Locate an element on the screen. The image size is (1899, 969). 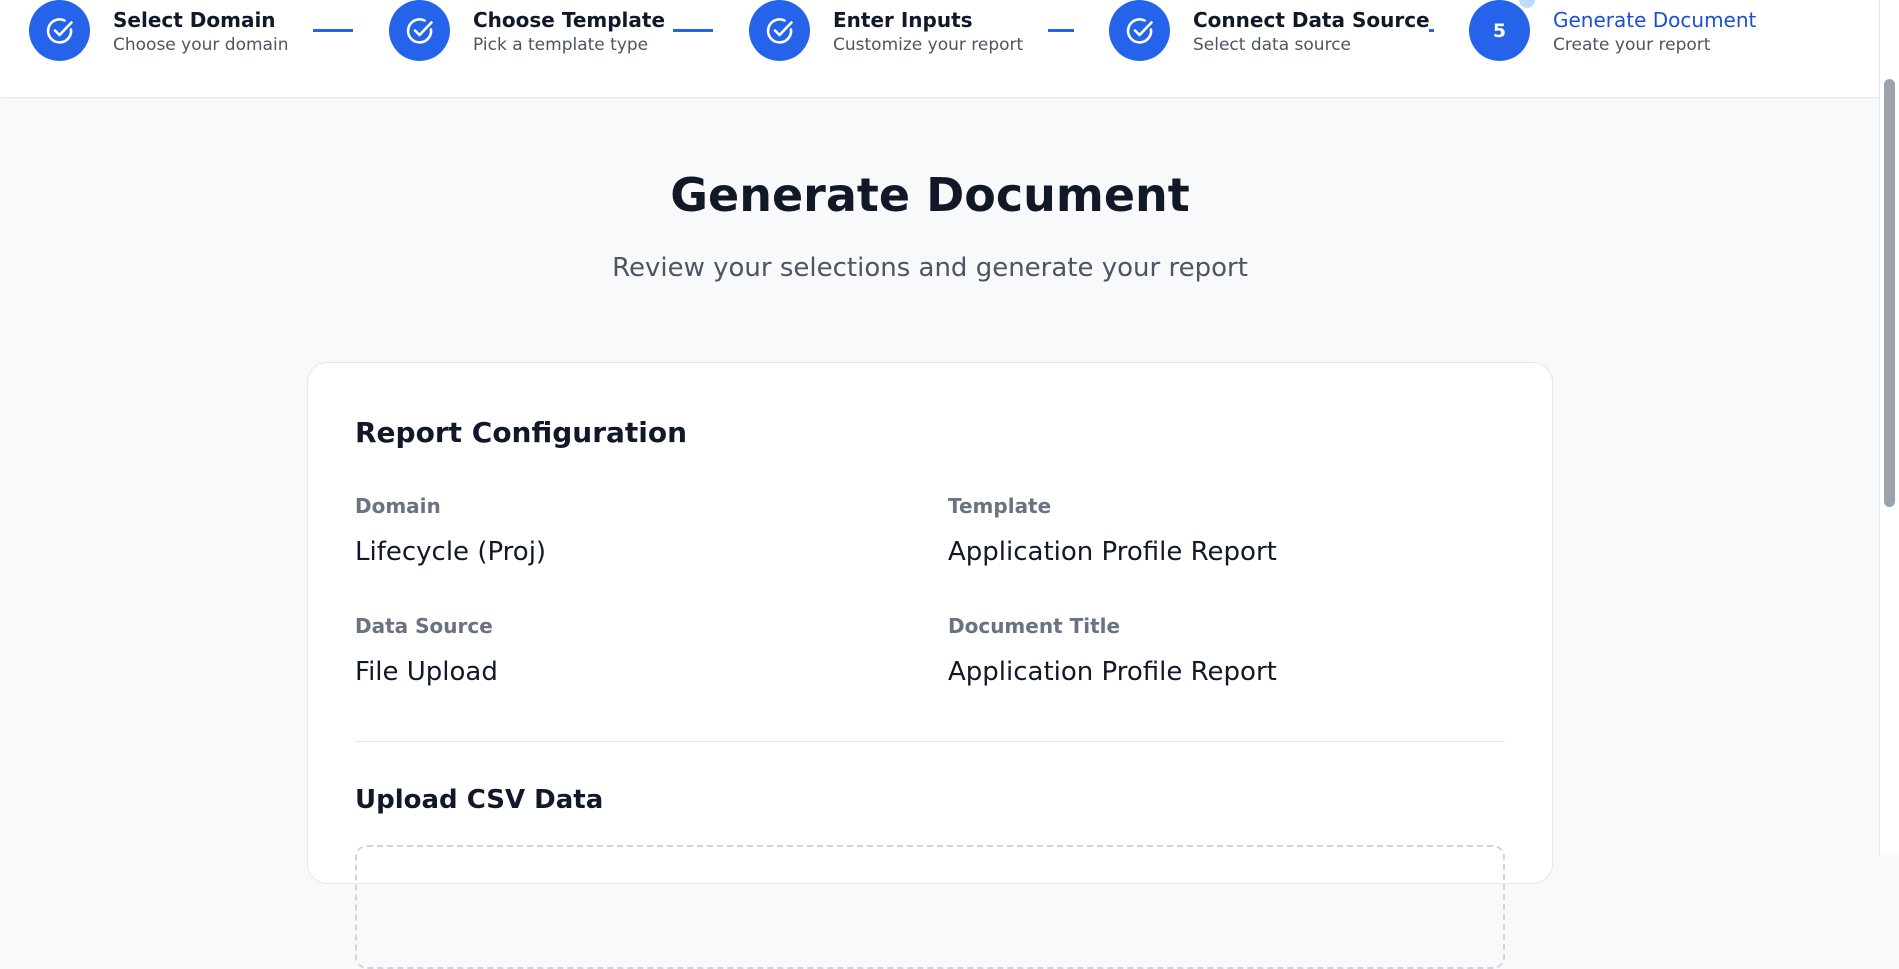
upload-section-title: Upload CSV Data is located at coordinates (479, 800).